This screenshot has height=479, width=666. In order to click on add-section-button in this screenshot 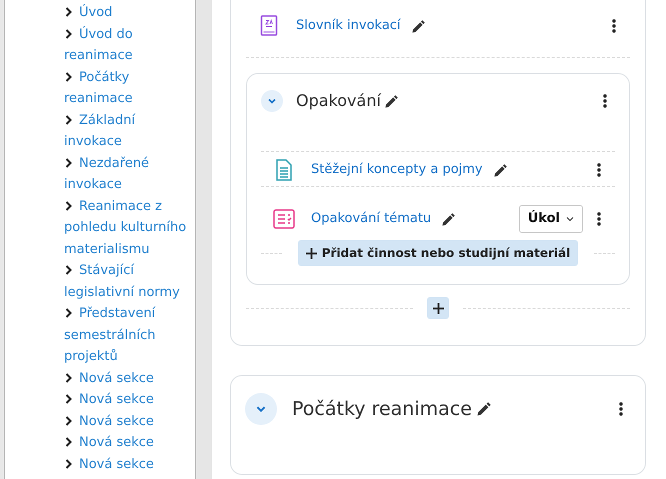, I will do `click(438, 308)`.